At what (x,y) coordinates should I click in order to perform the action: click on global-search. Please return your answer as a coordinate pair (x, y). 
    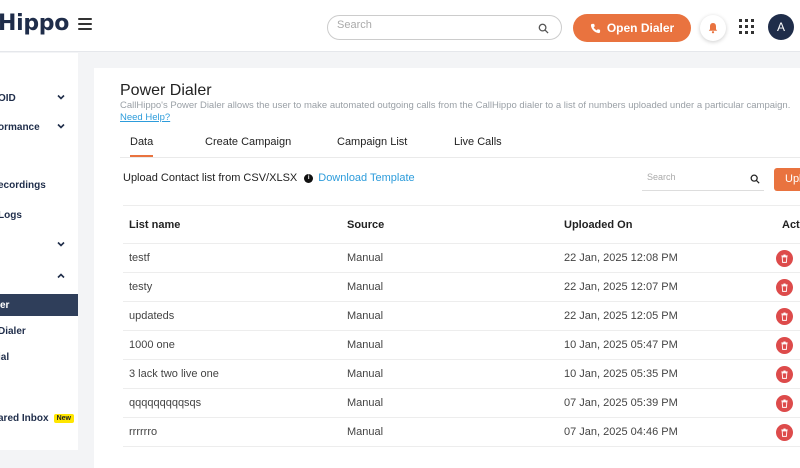
    Looking at the image, I should click on (444, 27).